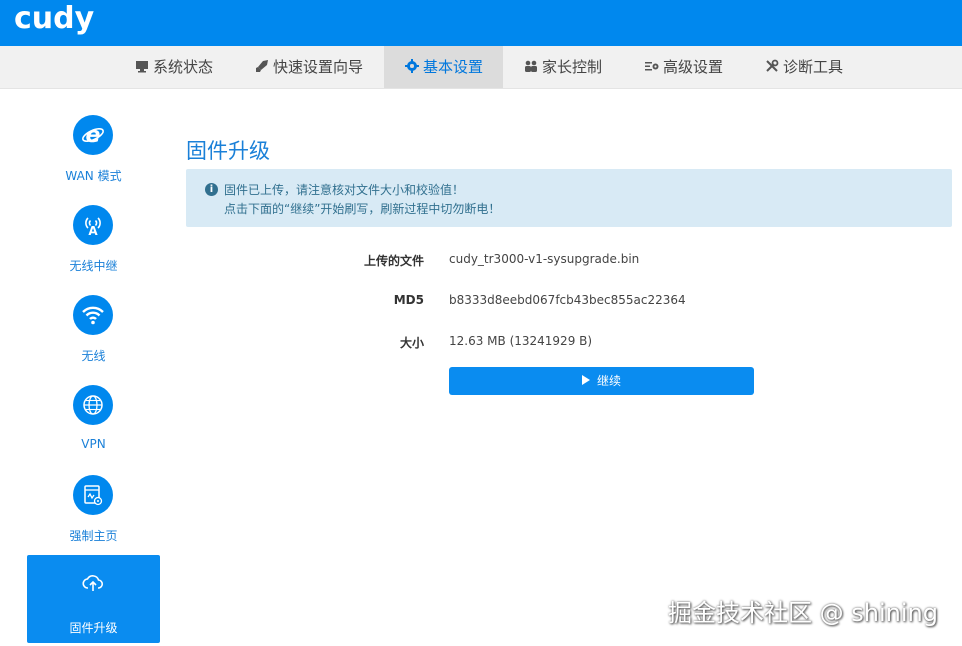 The width and height of the screenshot is (962, 646). I want to click on sidebar-item-label: 无线, so click(93, 356).